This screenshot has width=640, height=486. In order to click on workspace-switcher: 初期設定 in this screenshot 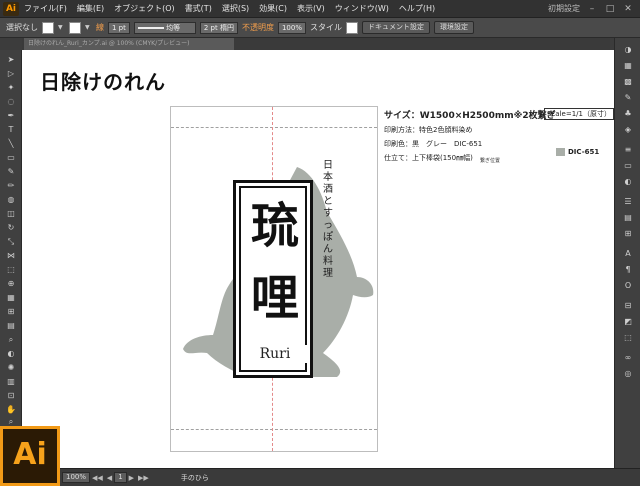, I will do `click(564, 8)`.